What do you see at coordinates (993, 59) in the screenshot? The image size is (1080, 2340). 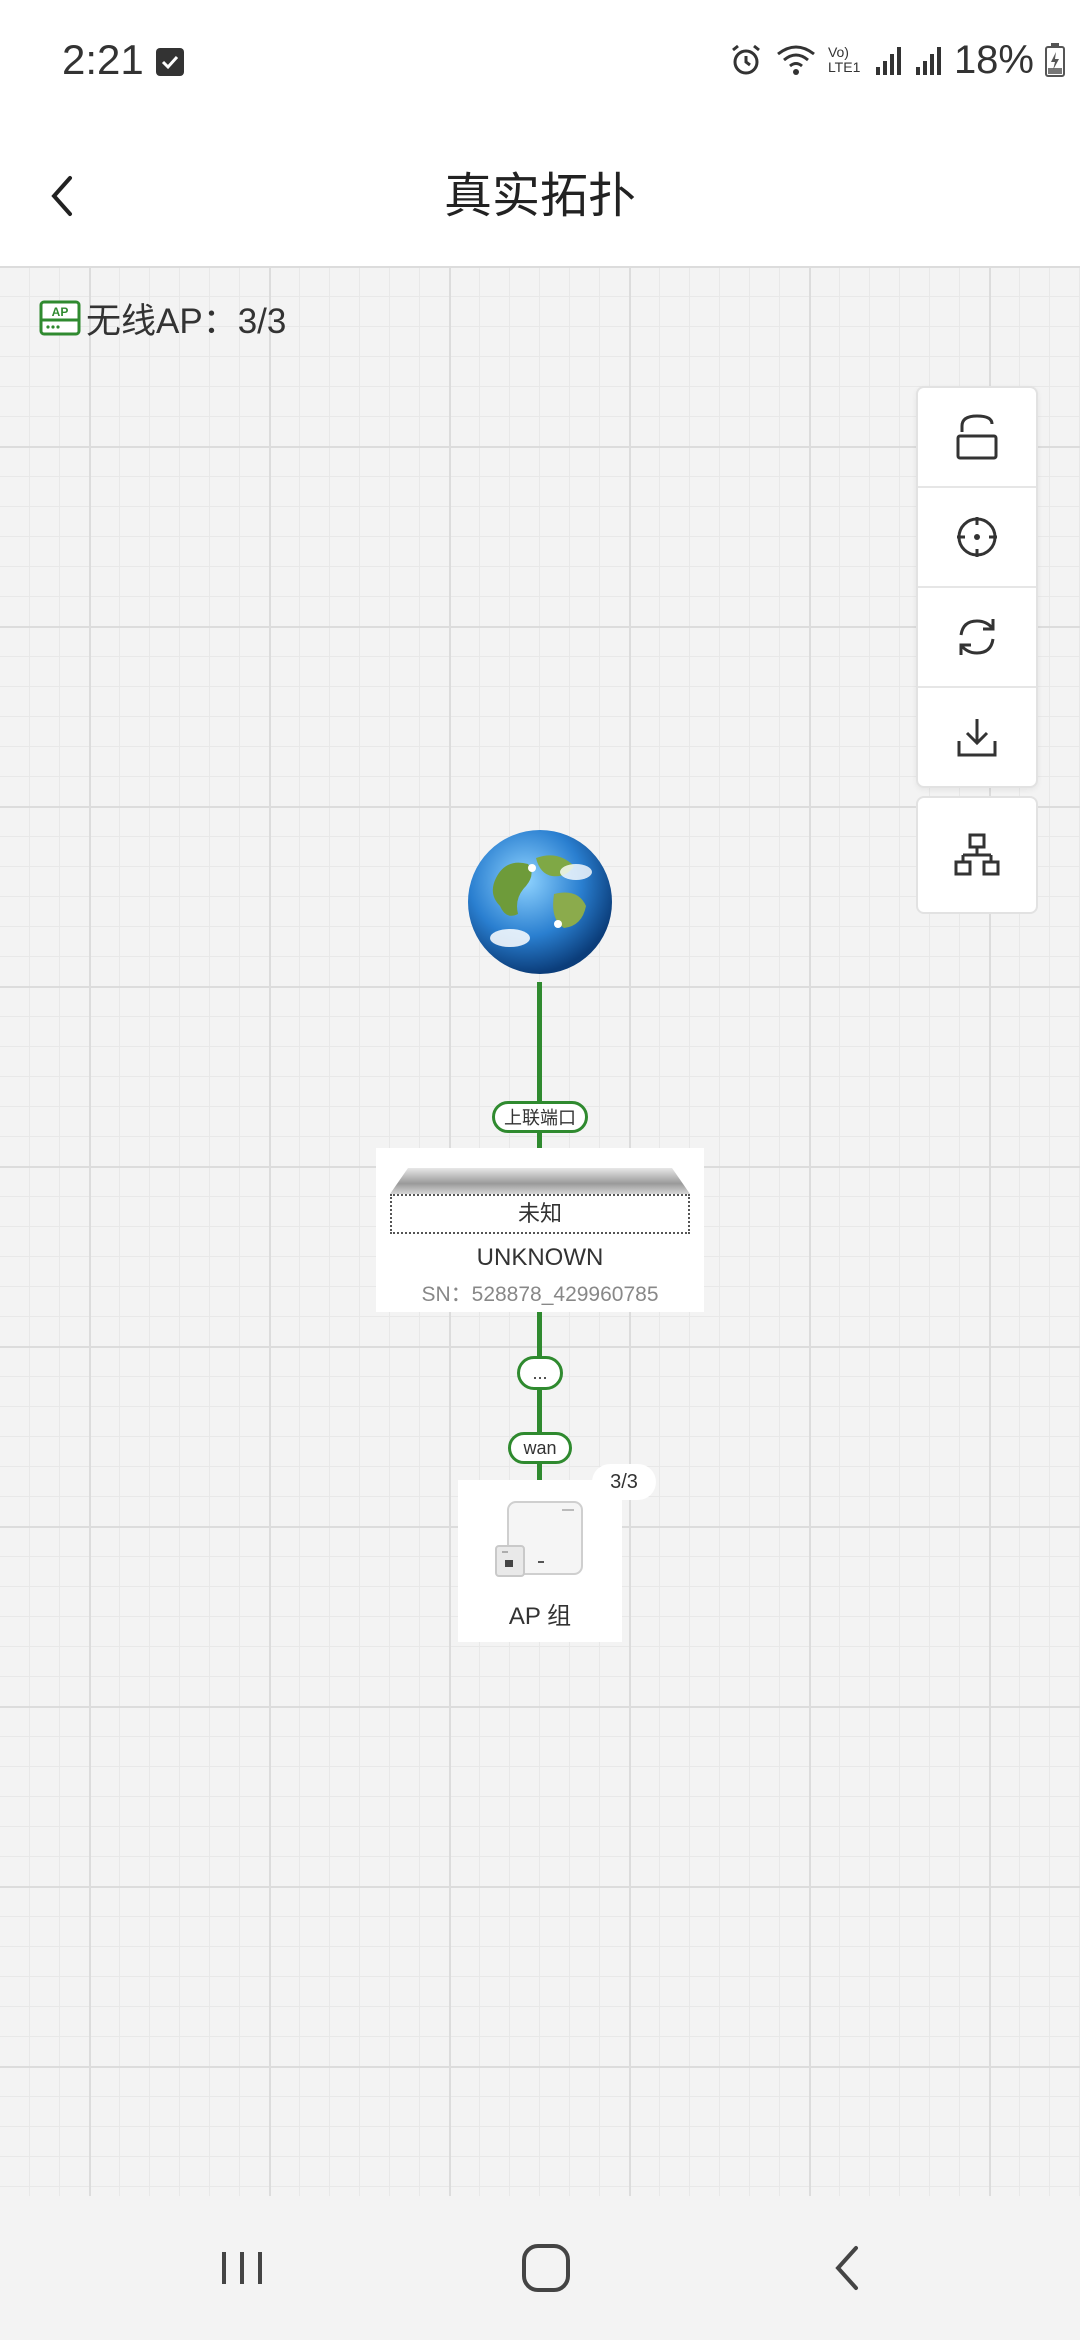 I see `battery-percent: 18%` at bounding box center [993, 59].